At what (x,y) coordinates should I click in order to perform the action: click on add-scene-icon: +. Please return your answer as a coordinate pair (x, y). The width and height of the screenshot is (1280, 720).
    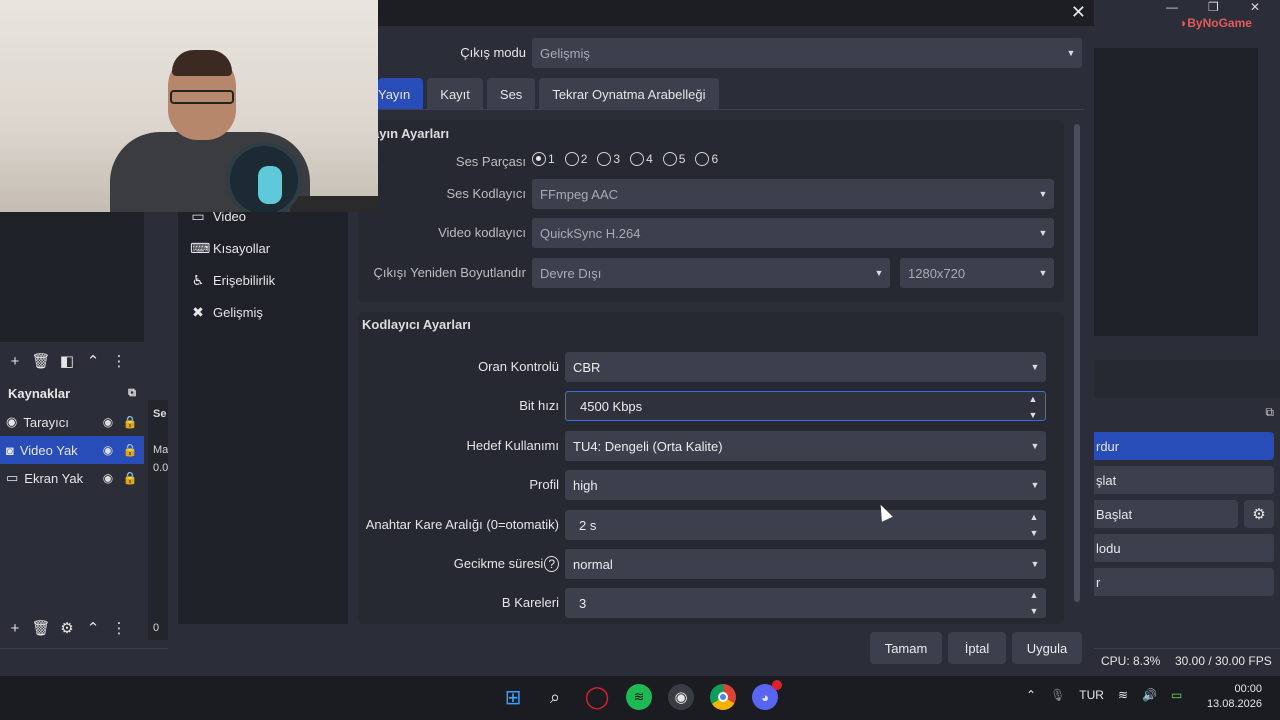
    Looking at the image, I should click on (15, 361).